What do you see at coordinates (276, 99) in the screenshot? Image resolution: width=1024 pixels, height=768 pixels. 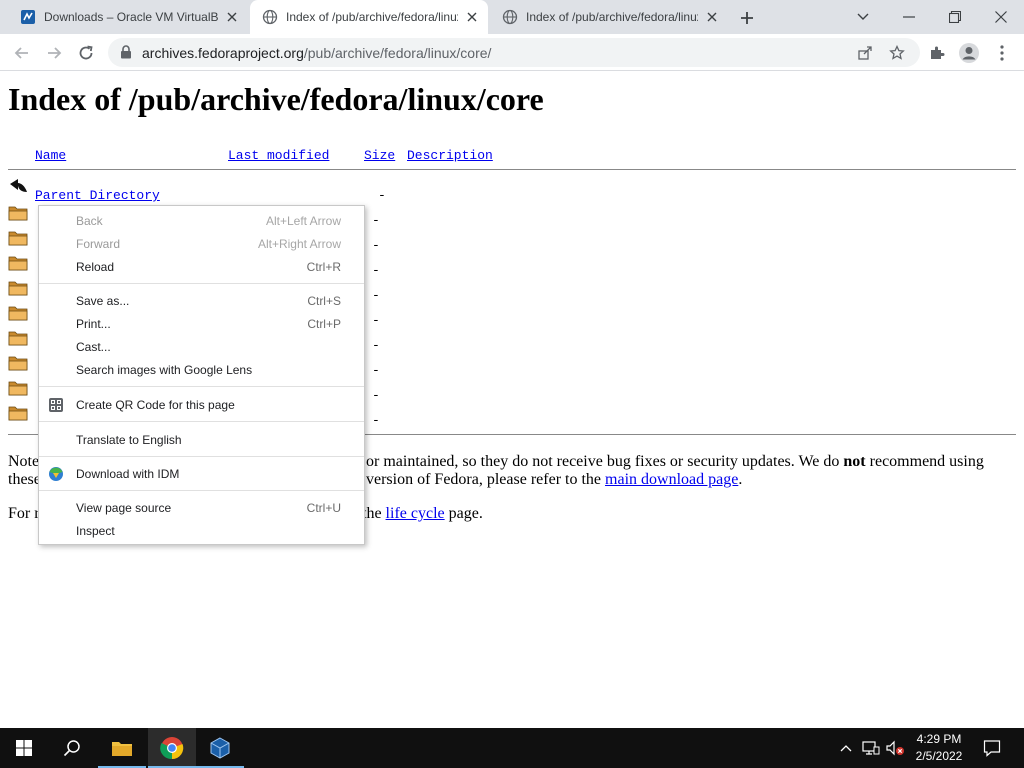 I see `page-title: Index of /pub/archive/fedora/linux/core` at bounding box center [276, 99].